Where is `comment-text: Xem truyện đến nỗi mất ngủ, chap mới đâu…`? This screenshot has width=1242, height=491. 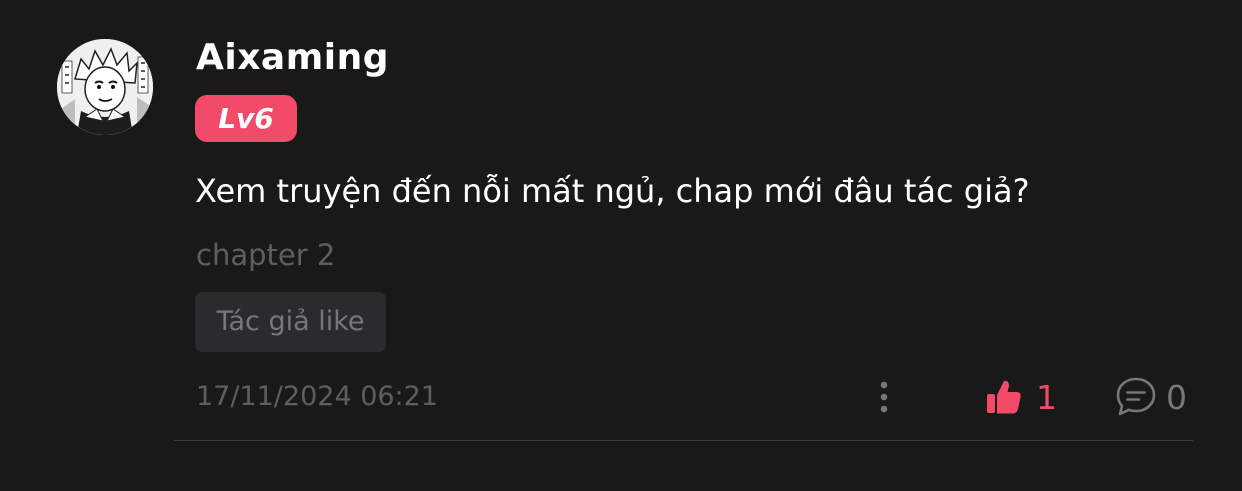 comment-text: Xem truyện đến nỗi mất ngủ, chap mới đâu… is located at coordinates (612, 191).